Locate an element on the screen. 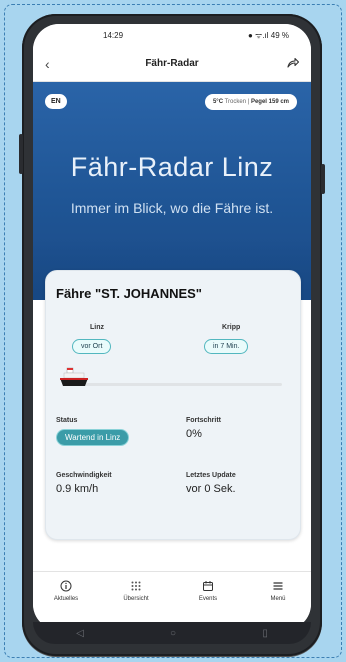 Image resolution: width=346 pixels, height=662 pixels. system-home-icon: ○ is located at coordinates (173, 633).